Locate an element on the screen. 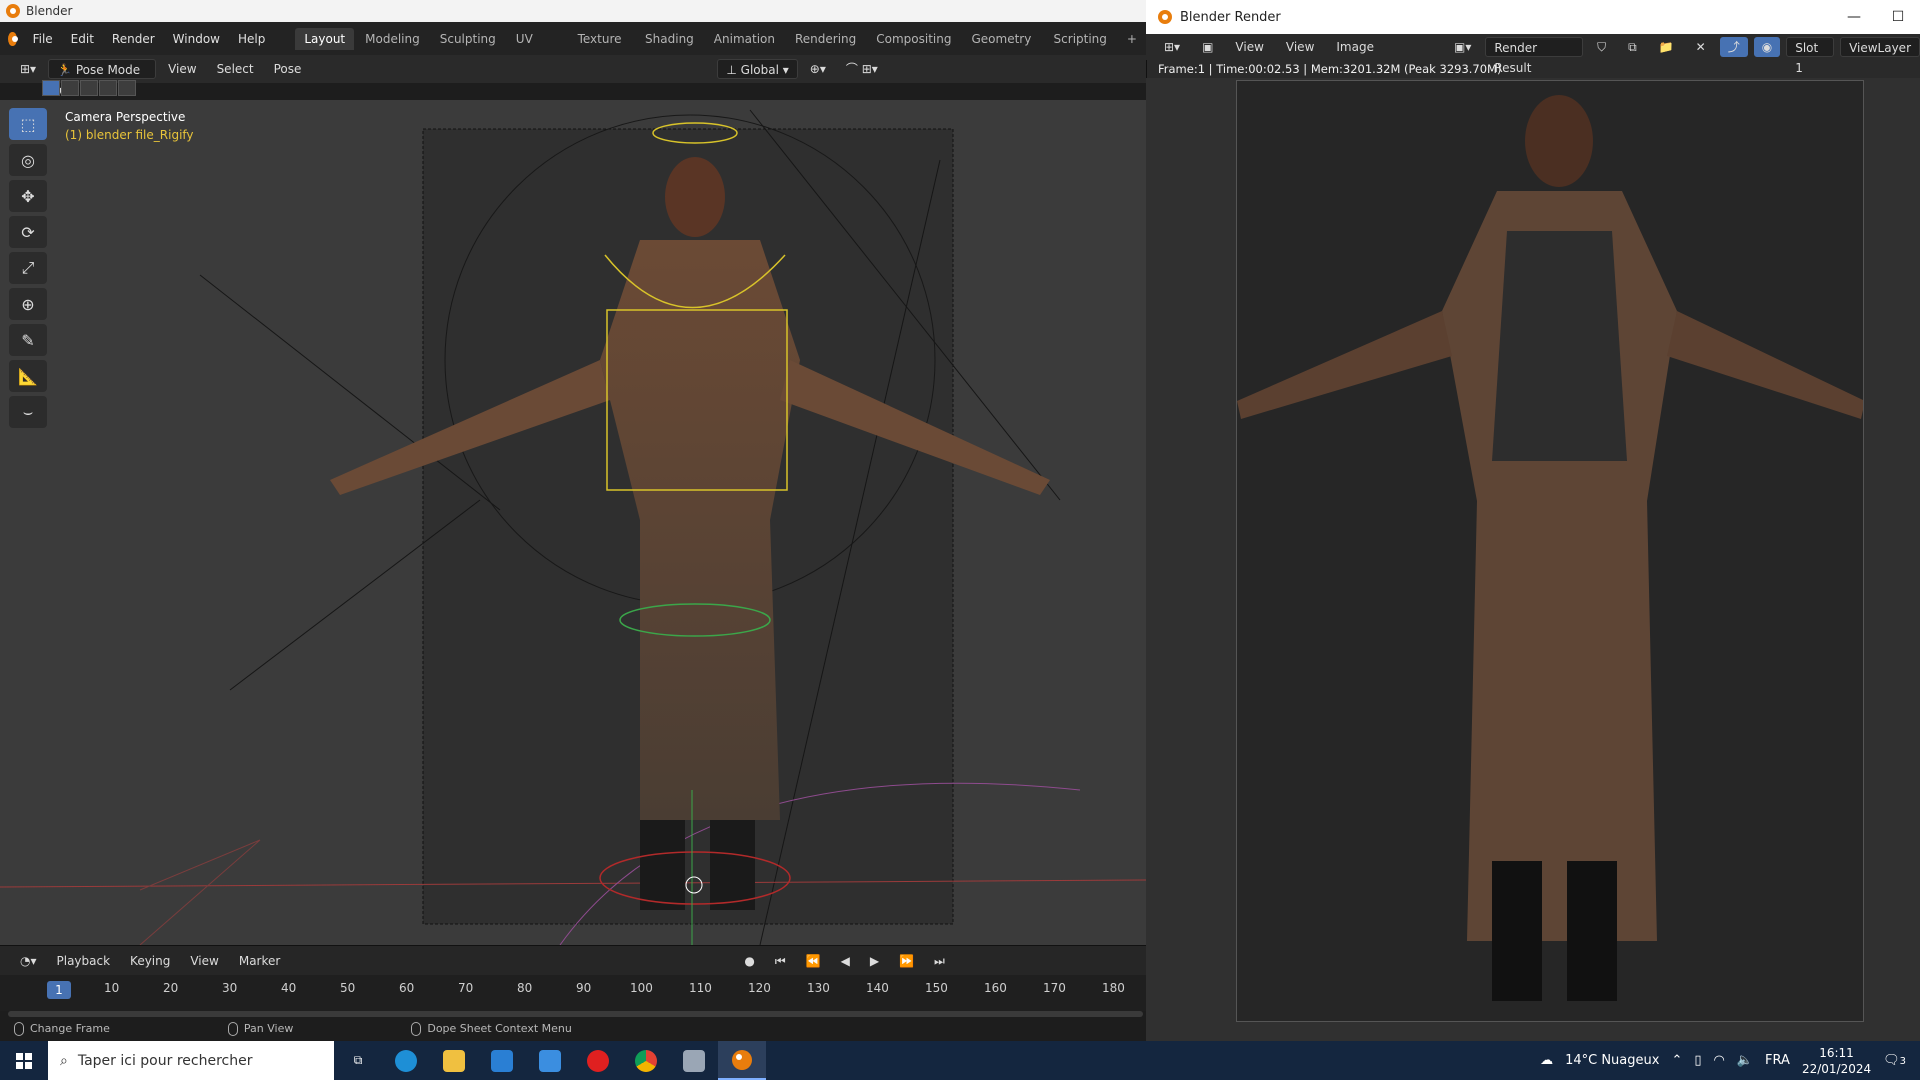  store-app is located at coordinates (502, 1060).